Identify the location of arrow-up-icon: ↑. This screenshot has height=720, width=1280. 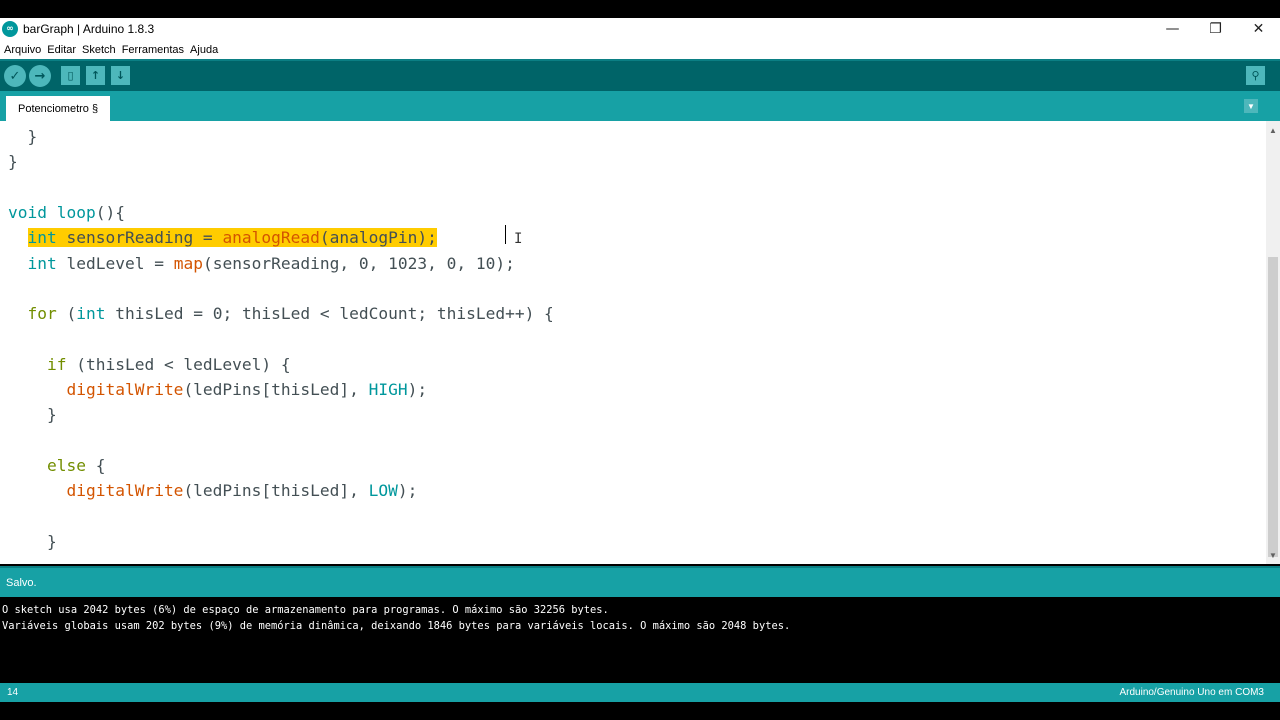
(95, 75).